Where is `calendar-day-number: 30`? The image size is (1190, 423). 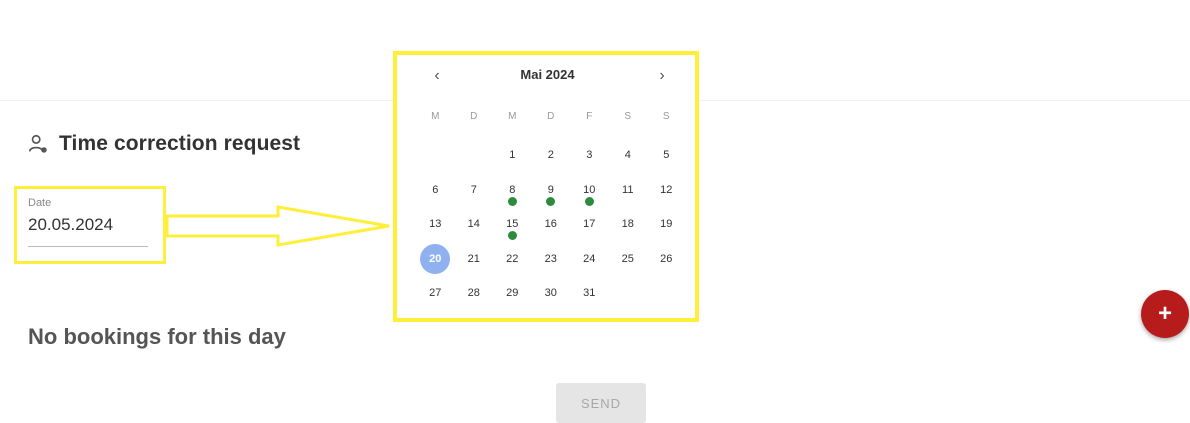 calendar-day-number: 30 is located at coordinates (550, 293).